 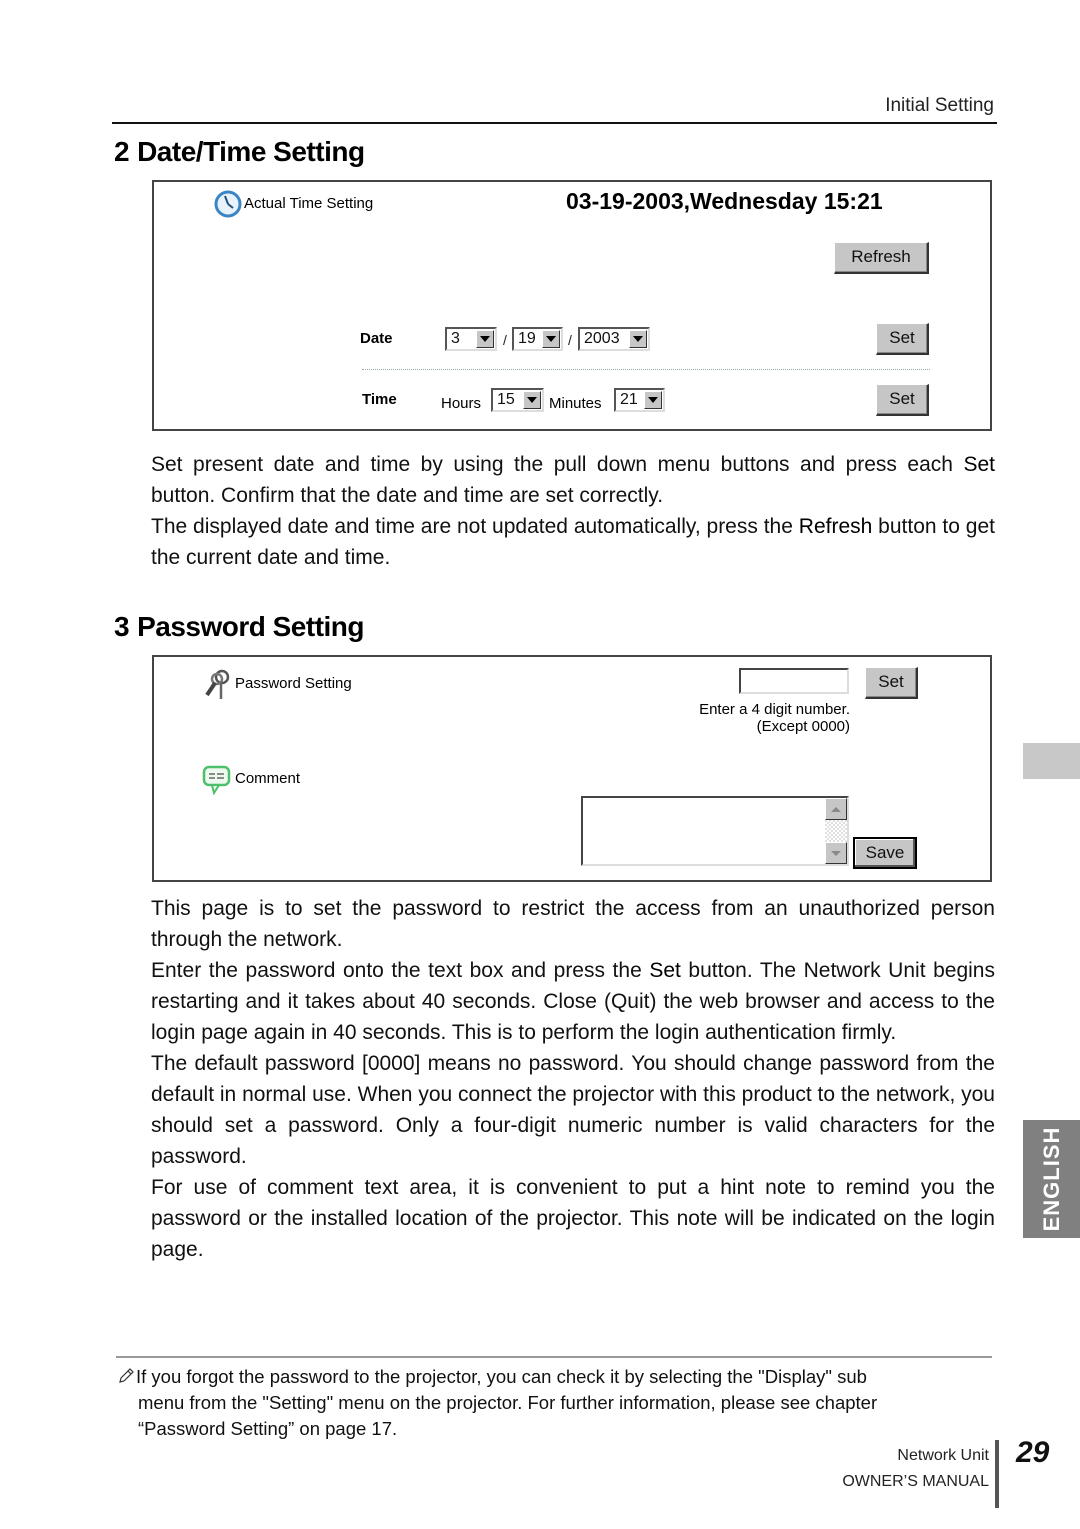 What do you see at coordinates (126, 1375) in the screenshot?
I see `pencil-icon` at bounding box center [126, 1375].